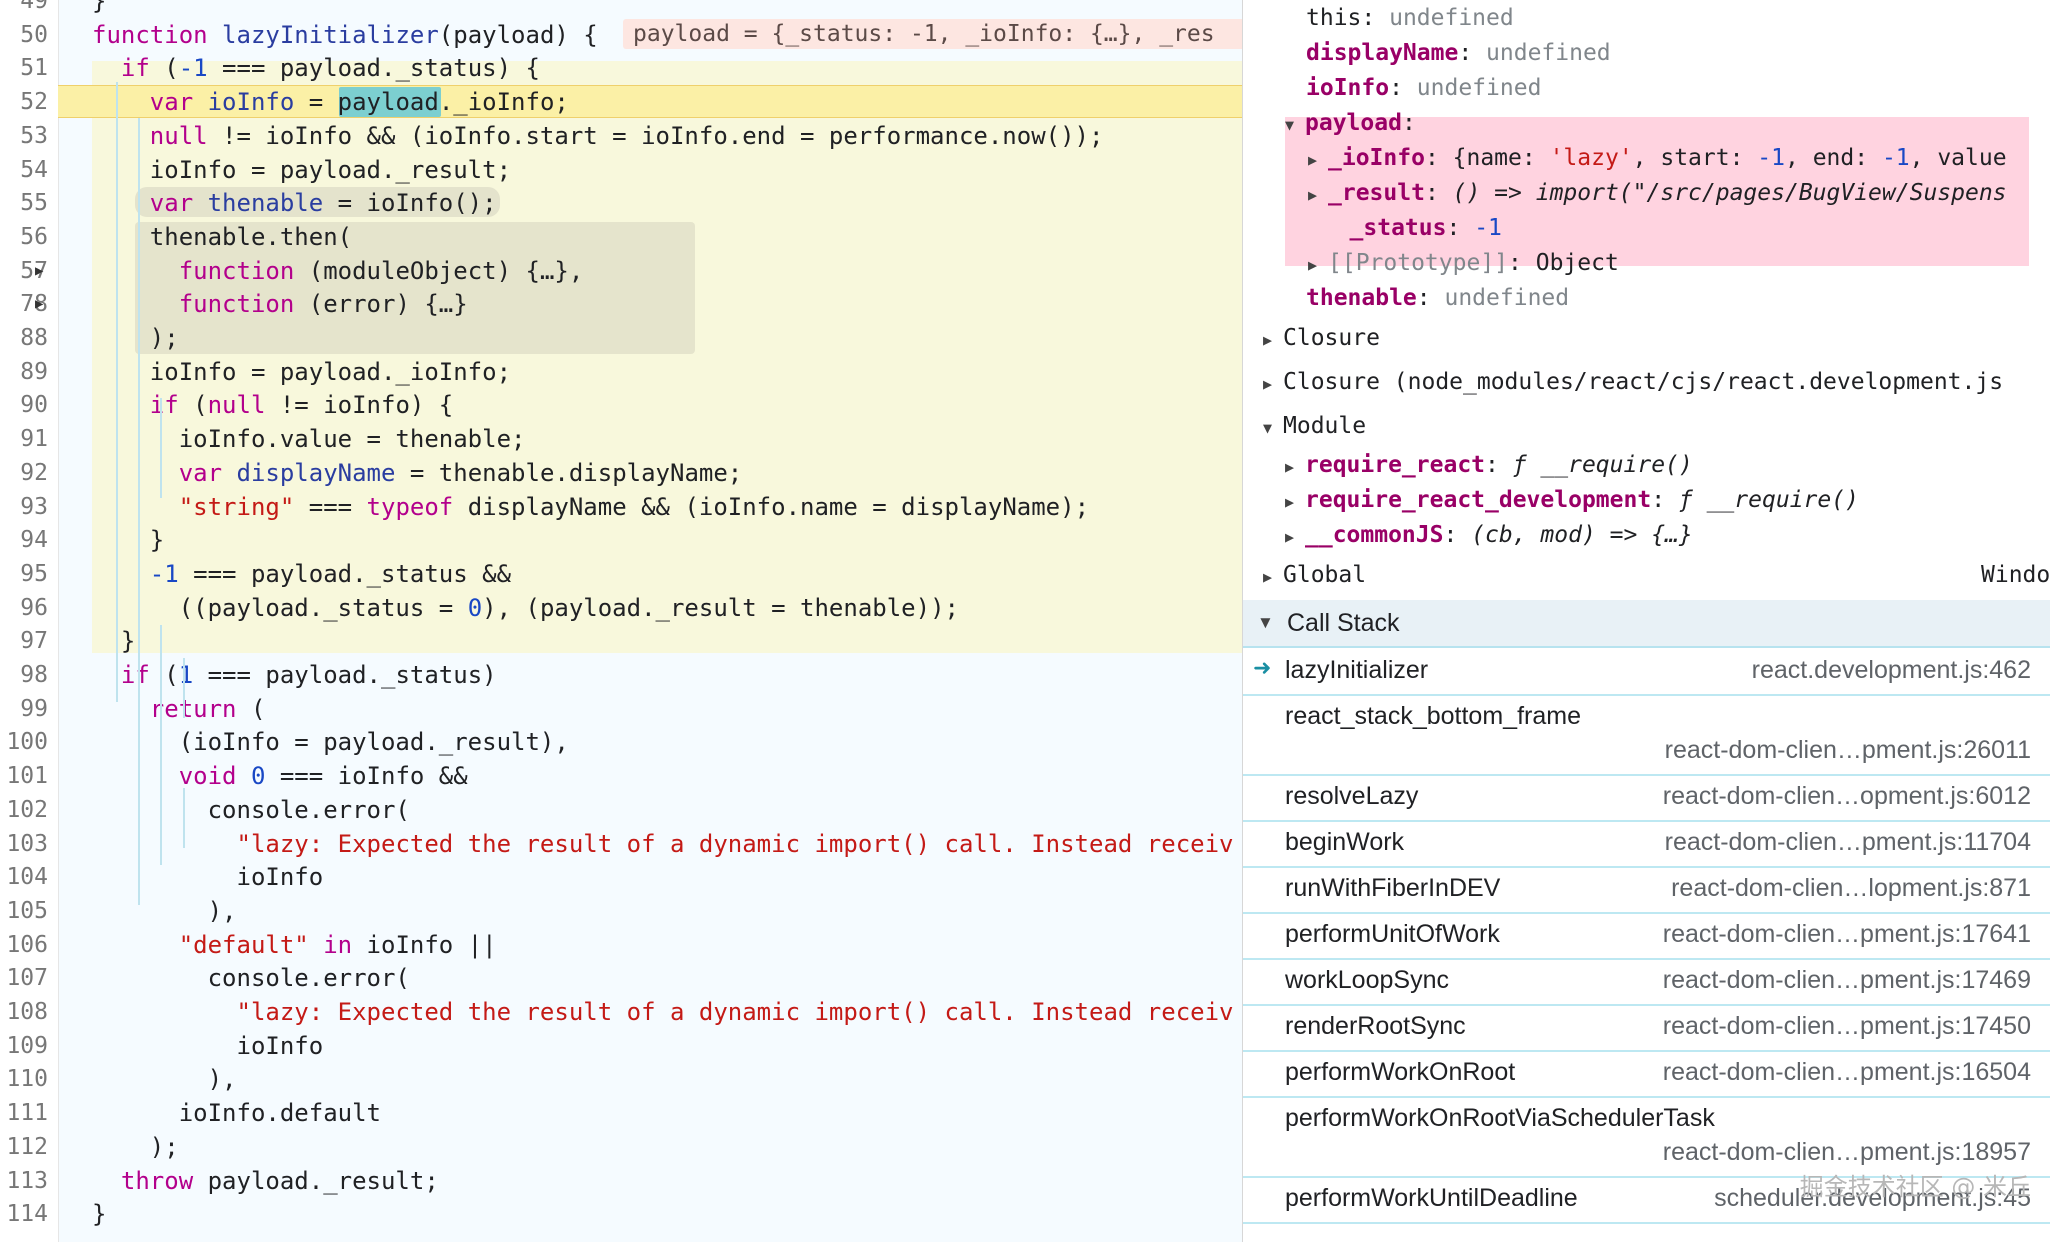 The image size is (2050, 1242). What do you see at coordinates (1314, 575) in the screenshot?
I see `scope-global: ▶ Global` at bounding box center [1314, 575].